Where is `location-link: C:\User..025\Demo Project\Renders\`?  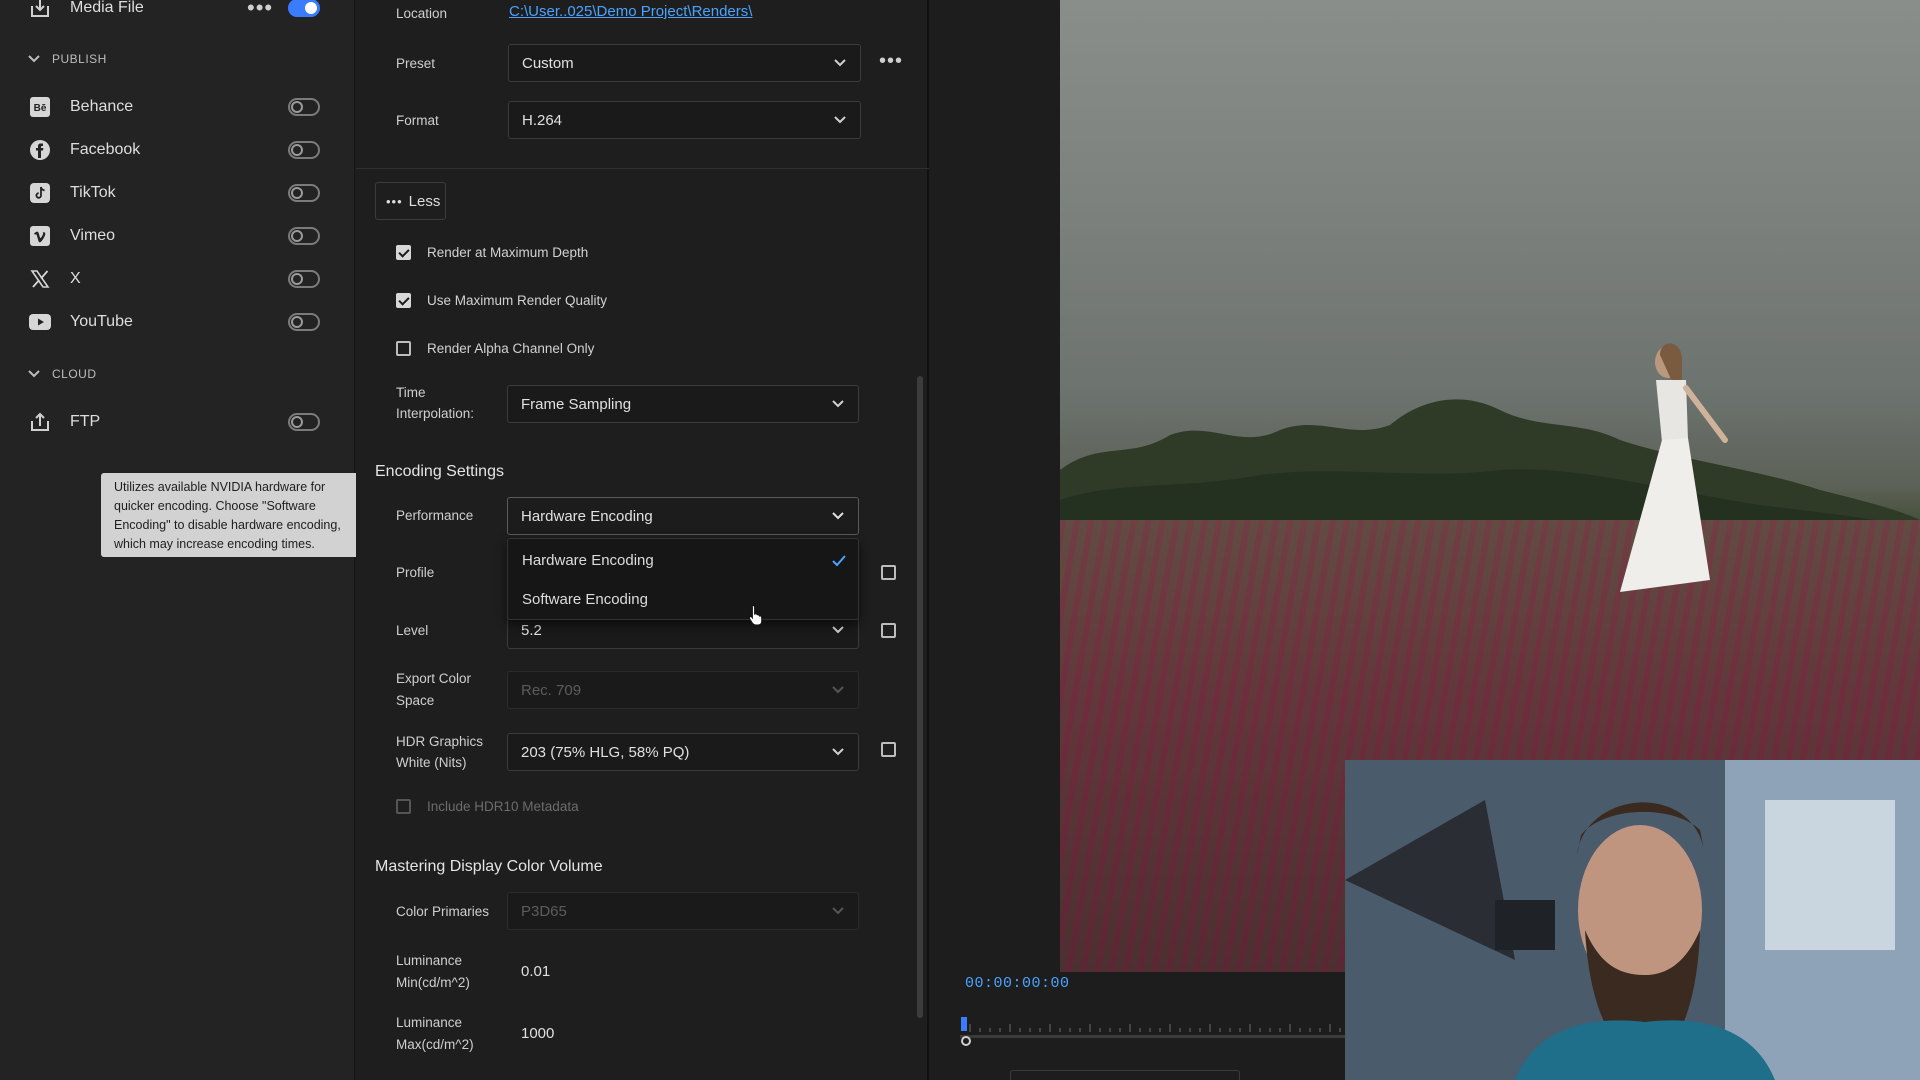 location-link: C:\User..025\Demo Project\Renders\ is located at coordinates (630, 11).